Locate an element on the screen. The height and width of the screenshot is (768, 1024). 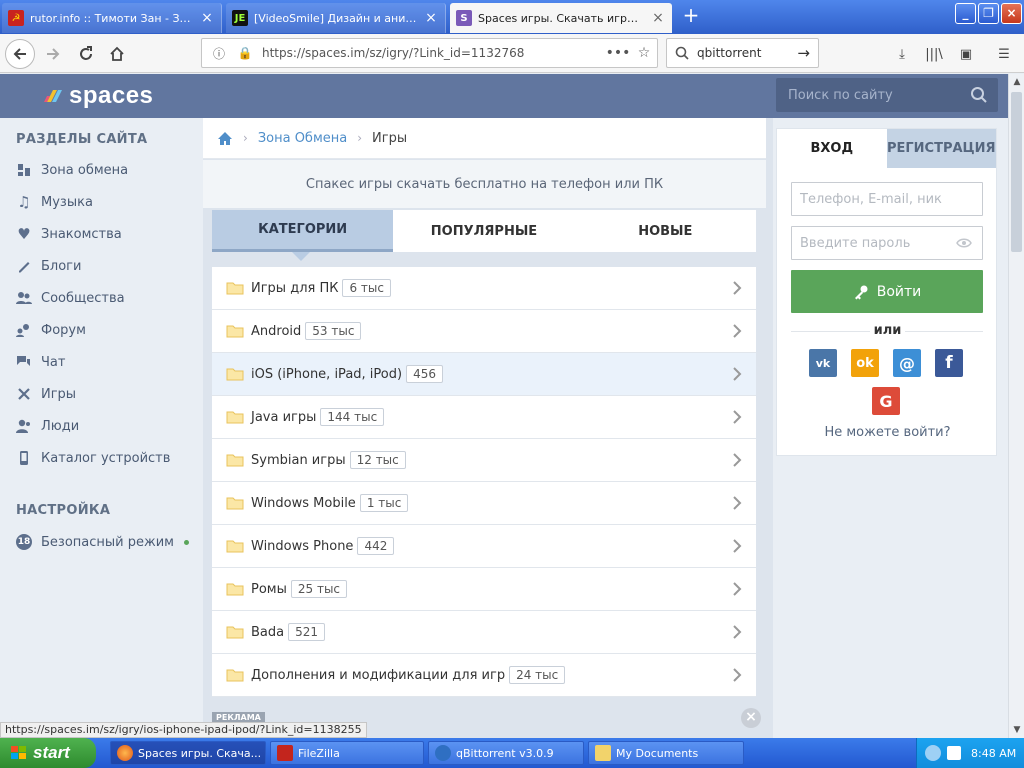
browser-tab-videosmile: JE [VideoSmile] Дизайн и анимация × is located at coordinates (336, 18).